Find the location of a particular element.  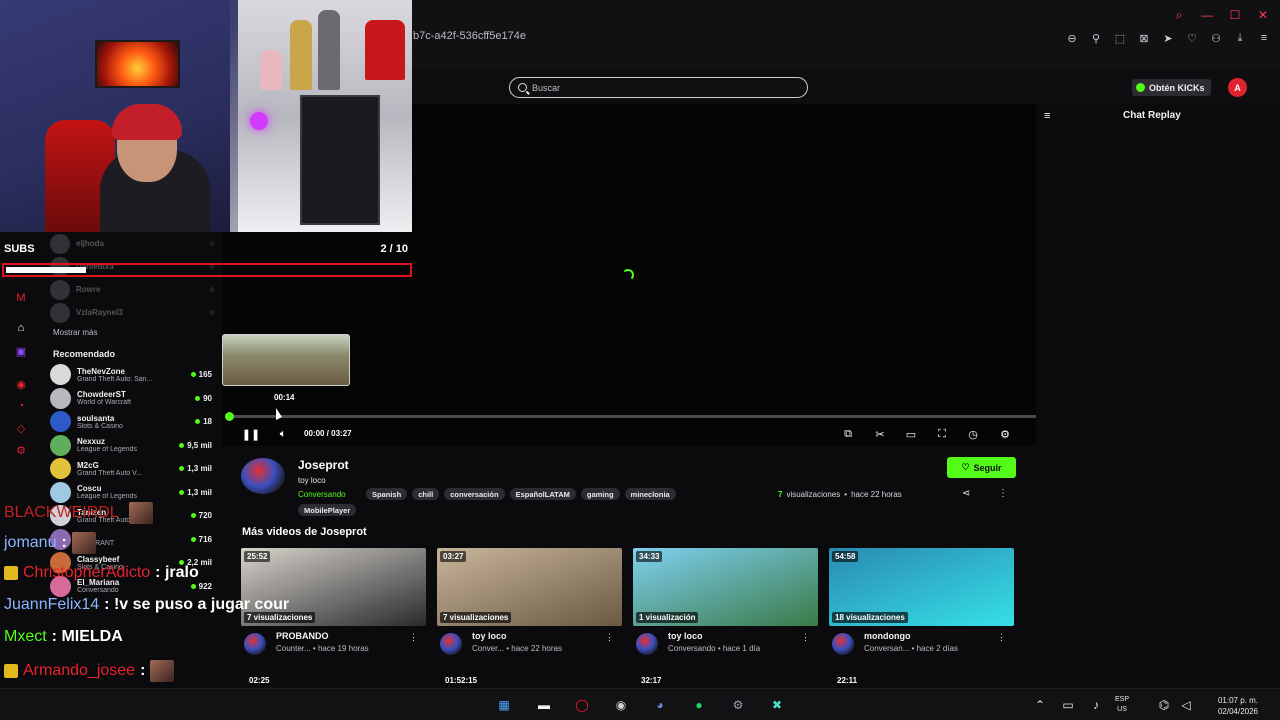

channel-avatar is located at coordinates (263, 476).